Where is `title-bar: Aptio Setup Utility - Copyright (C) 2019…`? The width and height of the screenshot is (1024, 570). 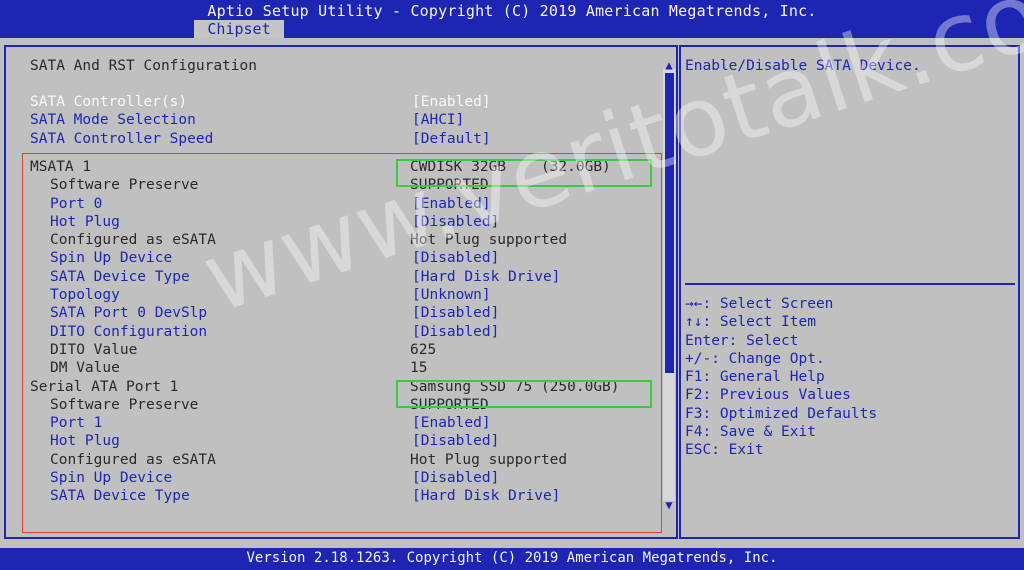 title-bar: Aptio Setup Utility - Copyright (C) 2019… is located at coordinates (512, 19).